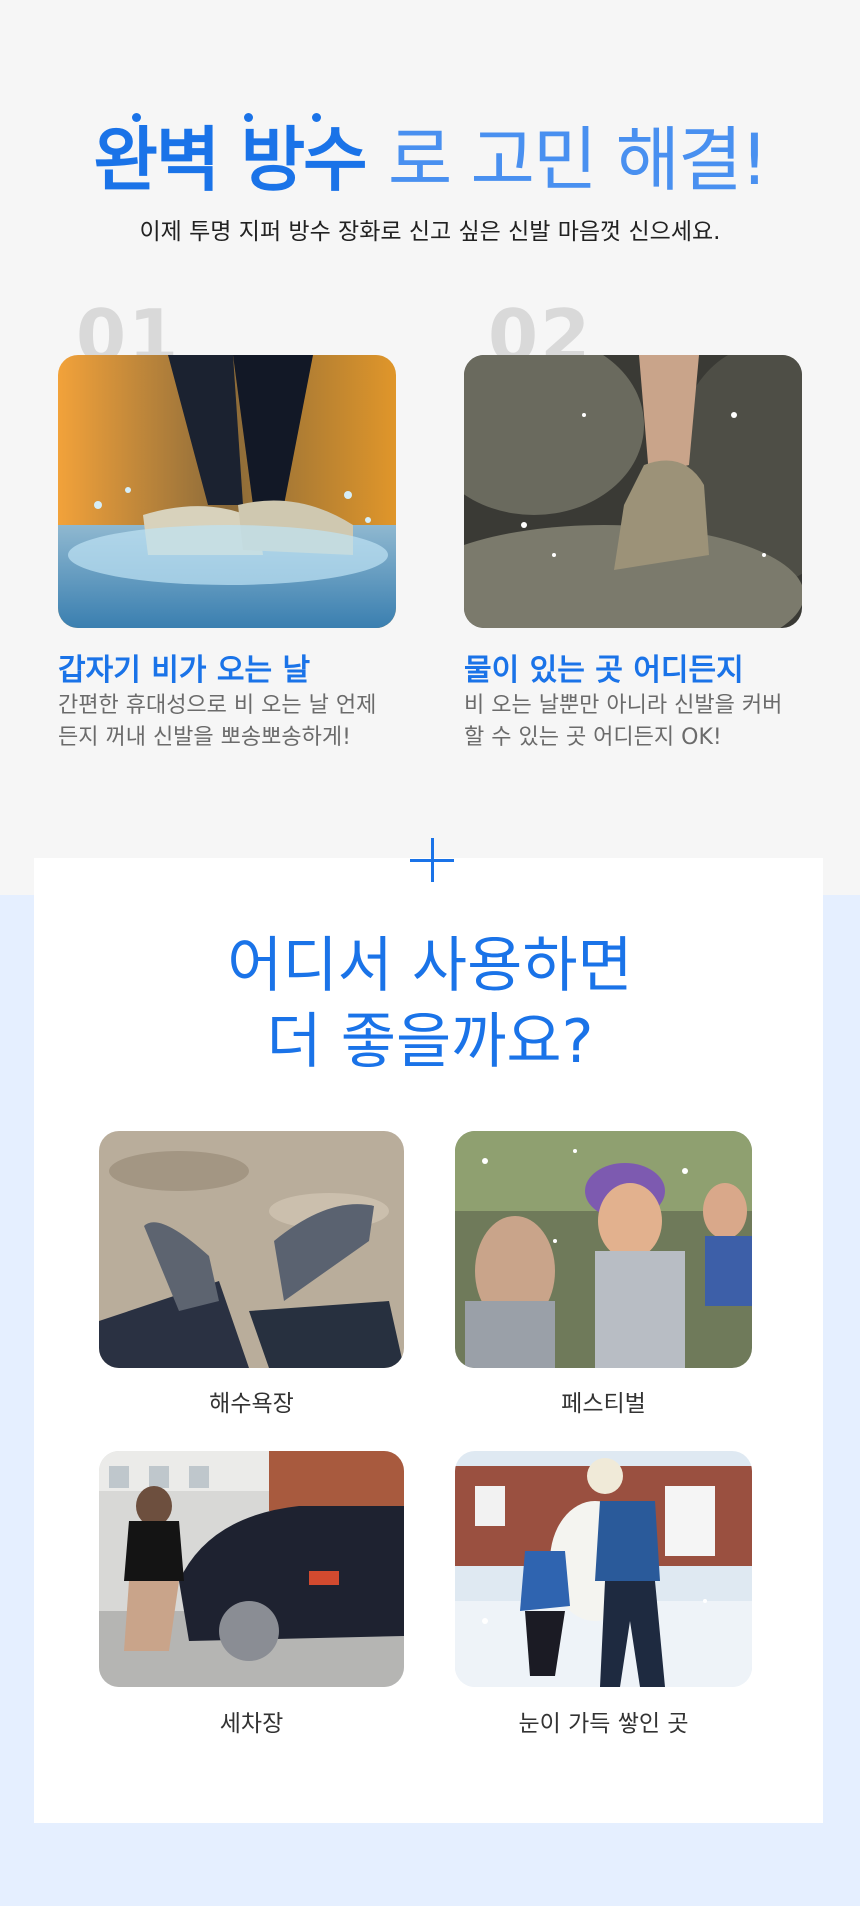 The image size is (860, 1906). Describe the element at coordinates (204, 737) in the screenshot. I see `feature-description-line: 든지 꺼내 신발을 뽀송뽀송하게!` at that location.